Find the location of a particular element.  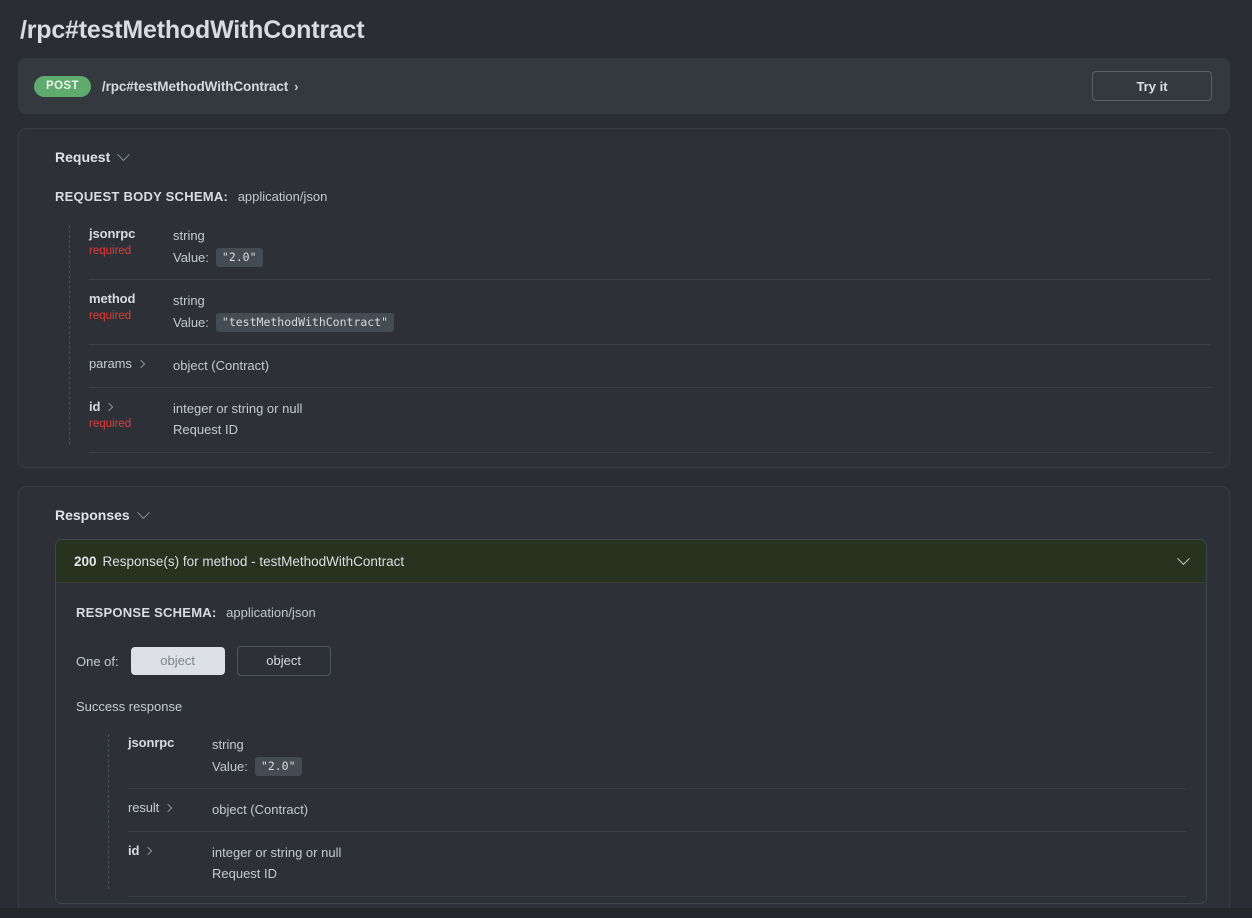

table-row: id integer or string or null Request ID is located at coordinates (657, 864).